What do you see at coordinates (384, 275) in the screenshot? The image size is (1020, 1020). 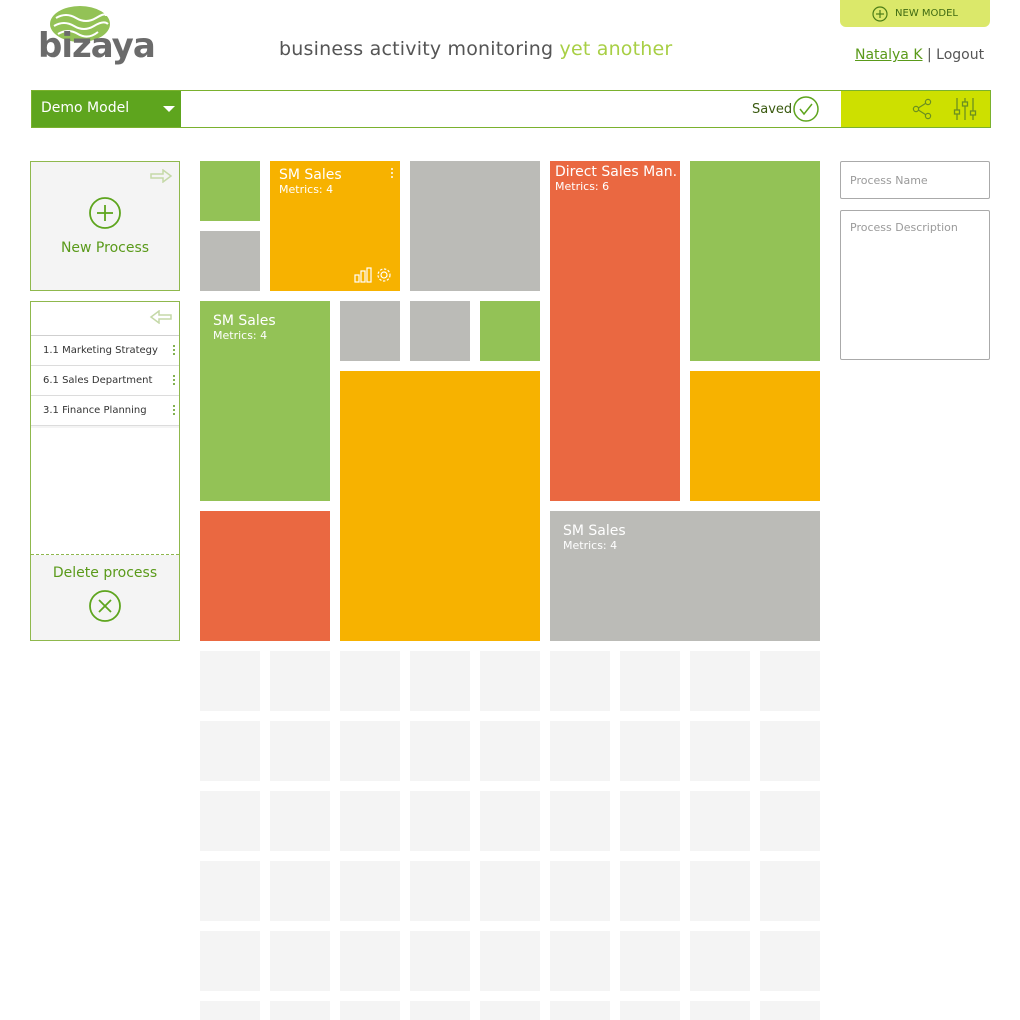 I see `gear-icon` at bounding box center [384, 275].